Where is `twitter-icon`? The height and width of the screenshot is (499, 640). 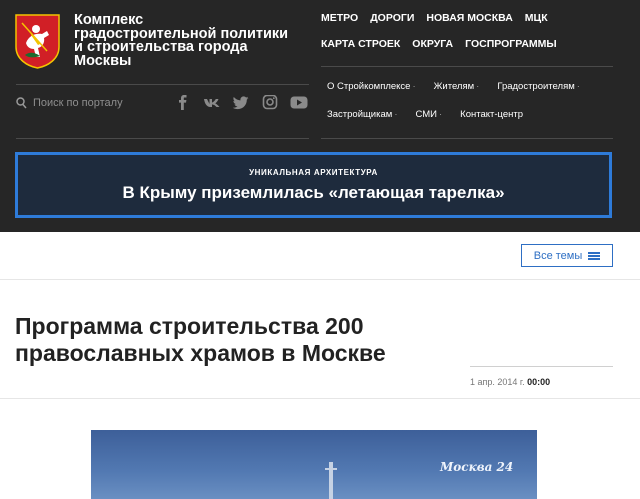
twitter-icon is located at coordinates (241, 102).